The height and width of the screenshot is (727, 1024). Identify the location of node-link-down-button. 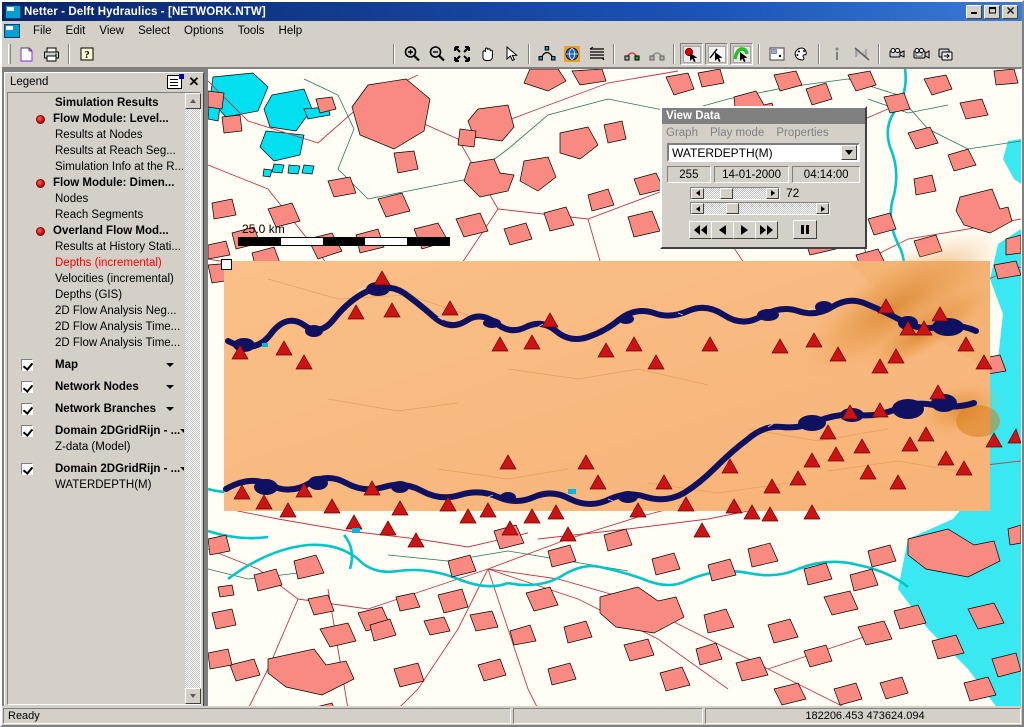
(656, 54).